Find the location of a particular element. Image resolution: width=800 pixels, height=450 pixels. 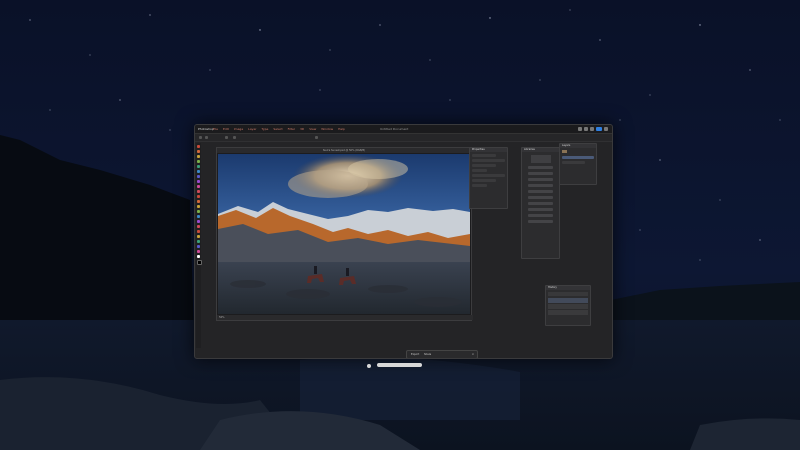

marquee-tool-icon is located at coordinates (198, 151).